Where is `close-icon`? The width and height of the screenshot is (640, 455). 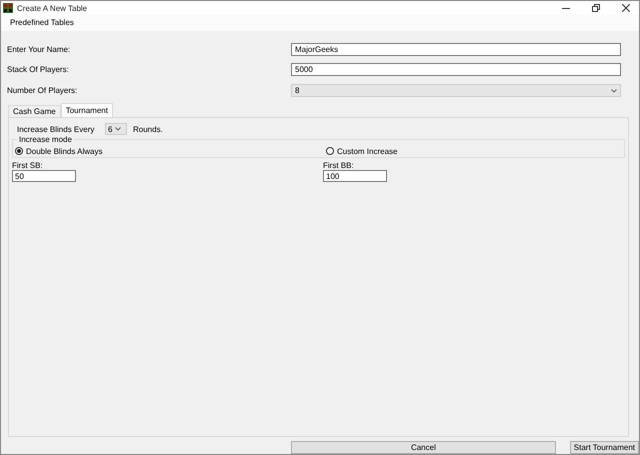 close-icon is located at coordinates (626, 8).